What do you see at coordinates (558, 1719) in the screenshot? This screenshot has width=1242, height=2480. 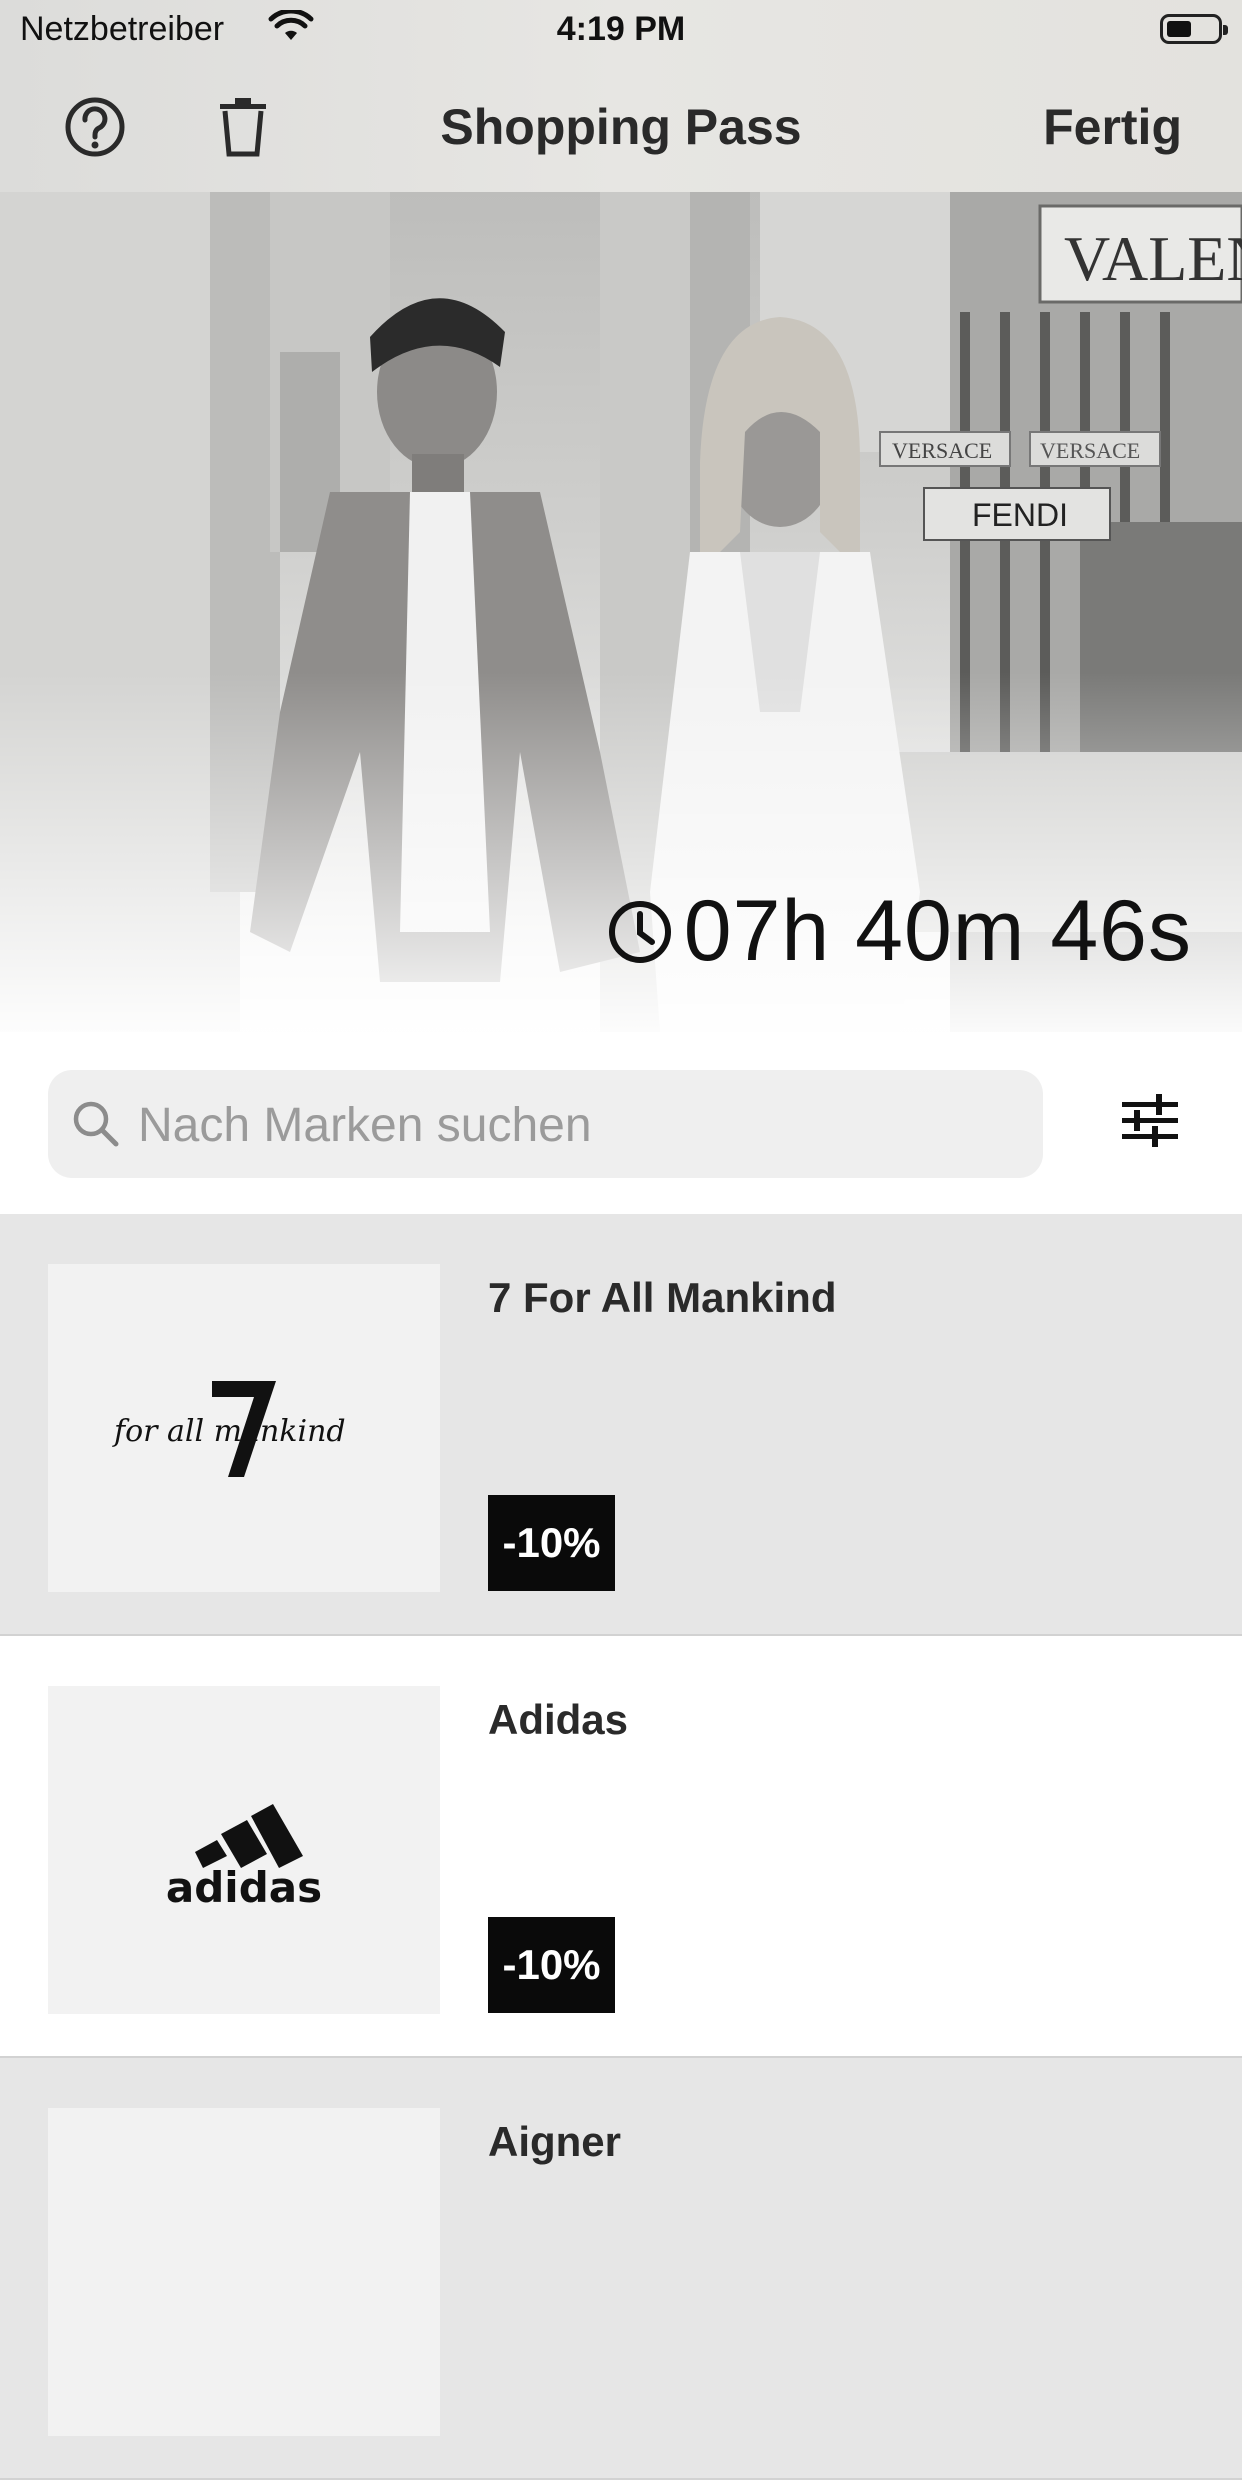 I see `brand-name: Adidas` at bounding box center [558, 1719].